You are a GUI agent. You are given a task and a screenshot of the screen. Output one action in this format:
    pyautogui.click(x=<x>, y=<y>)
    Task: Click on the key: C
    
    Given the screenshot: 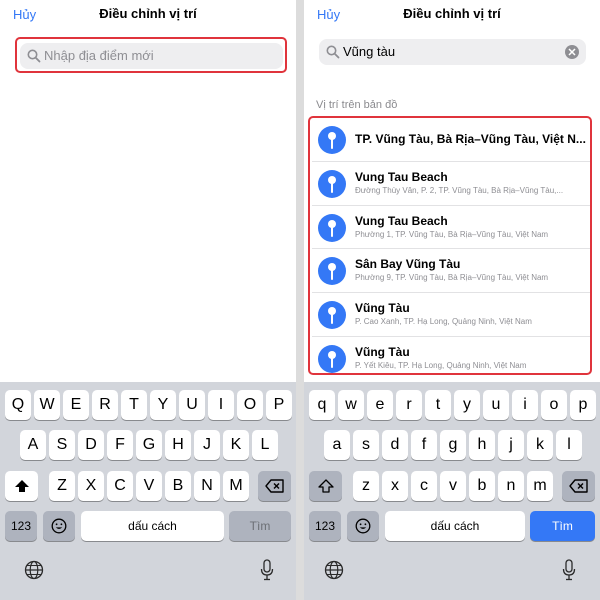 What is the action you would take?
    pyautogui.click(x=120, y=486)
    